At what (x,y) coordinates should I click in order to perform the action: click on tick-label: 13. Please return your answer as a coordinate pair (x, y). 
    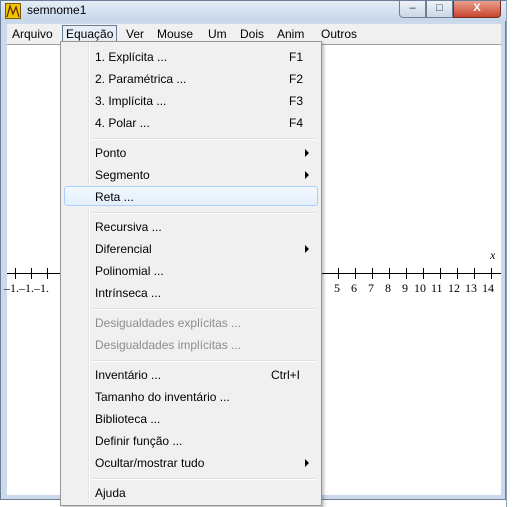
    Looking at the image, I should click on (471, 288).